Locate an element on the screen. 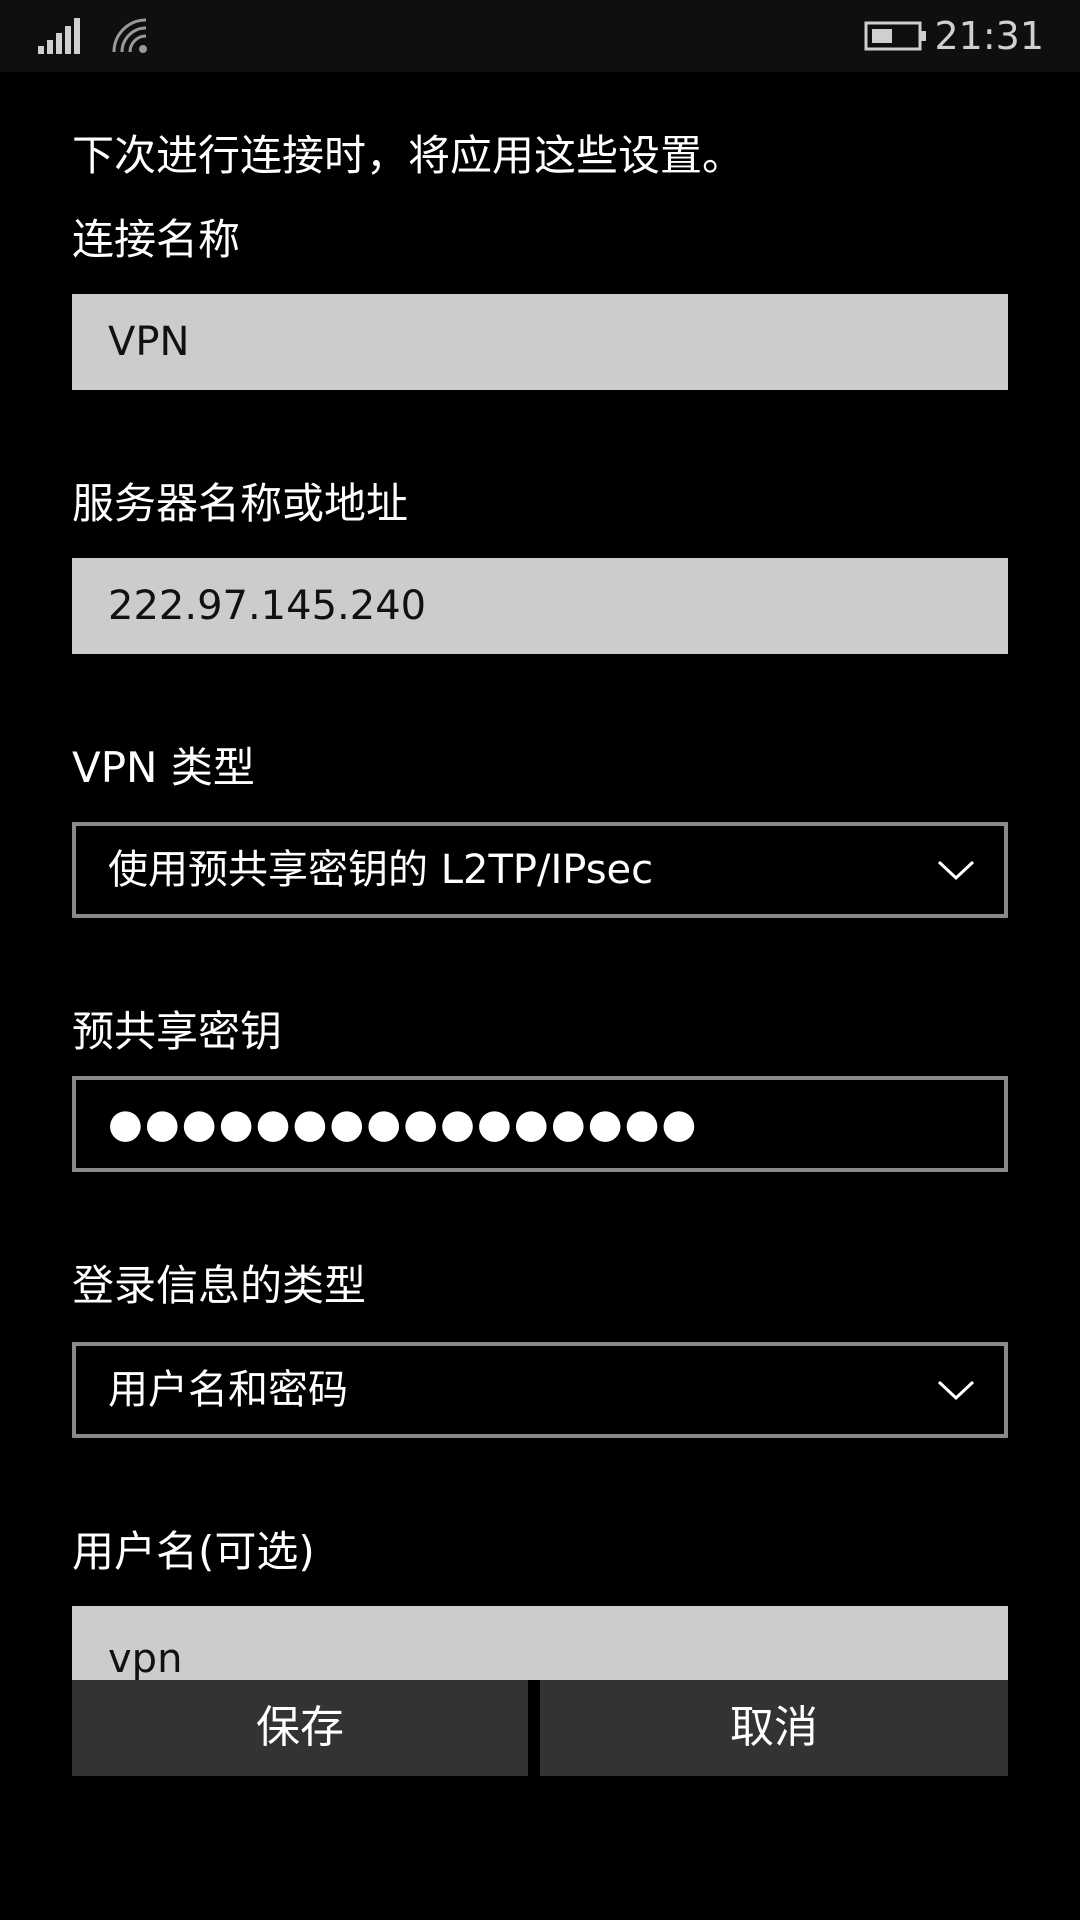 Image resolution: width=1080 pixels, height=1920 pixels. intro-text: 下次进行连接时，将应用这些设置。 is located at coordinates (408, 155).